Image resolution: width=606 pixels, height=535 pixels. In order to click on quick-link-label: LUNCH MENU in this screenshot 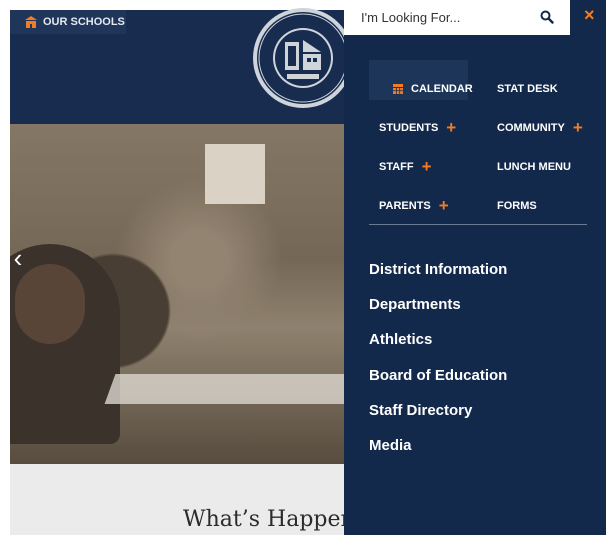, I will do `click(534, 167)`.